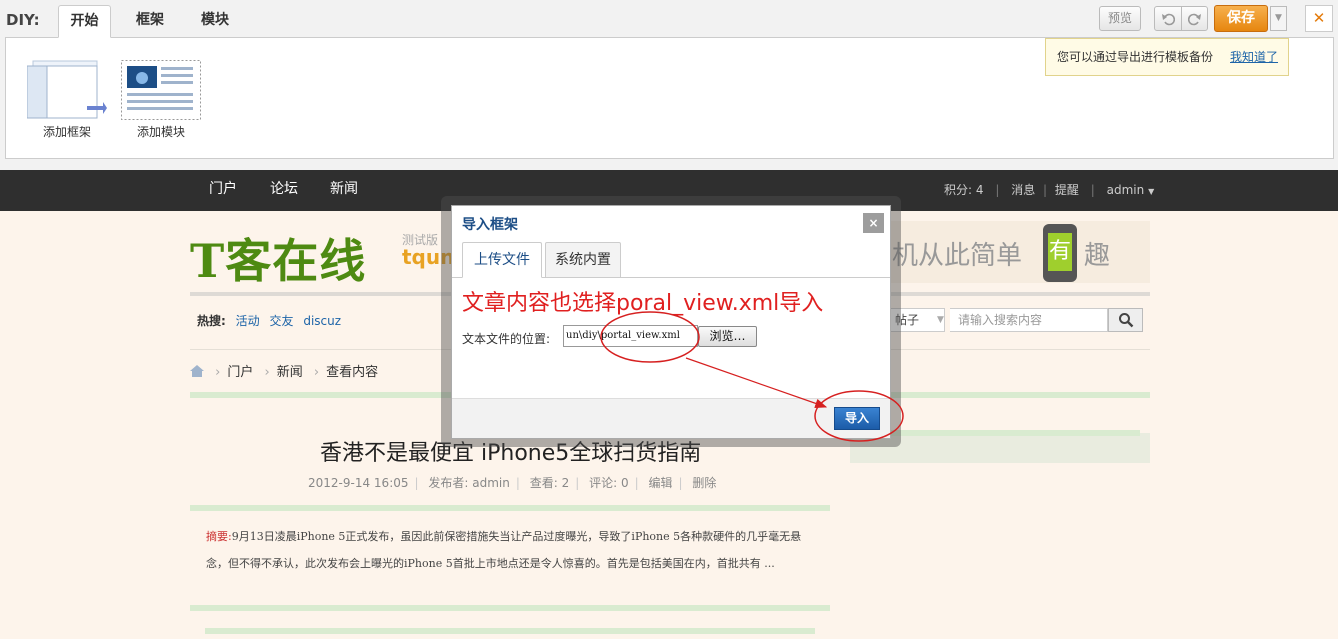 This screenshot has height=639, width=1338. What do you see at coordinates (197, 371) in the screenshot?
I see `home-icon` at bounding box center [197, 371].